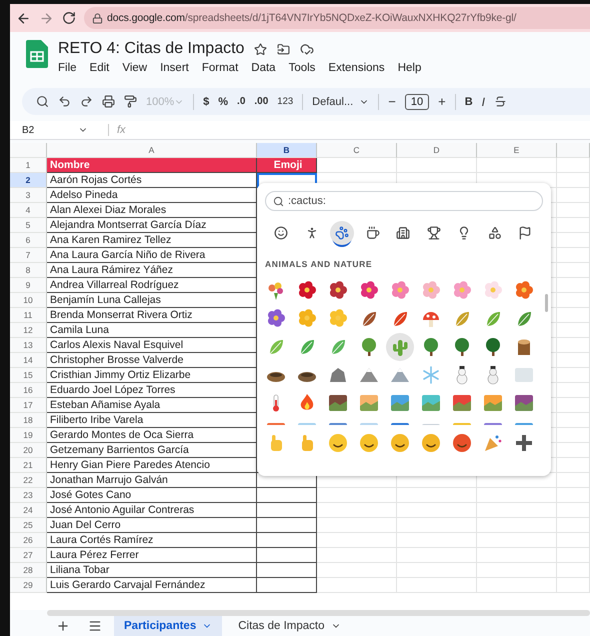 The height and width of the screenshot is (636, 590). What do you see at coordinates (28, 540) in the screenshot?
I see `row-header: 26` at bounding box center [28, 540].